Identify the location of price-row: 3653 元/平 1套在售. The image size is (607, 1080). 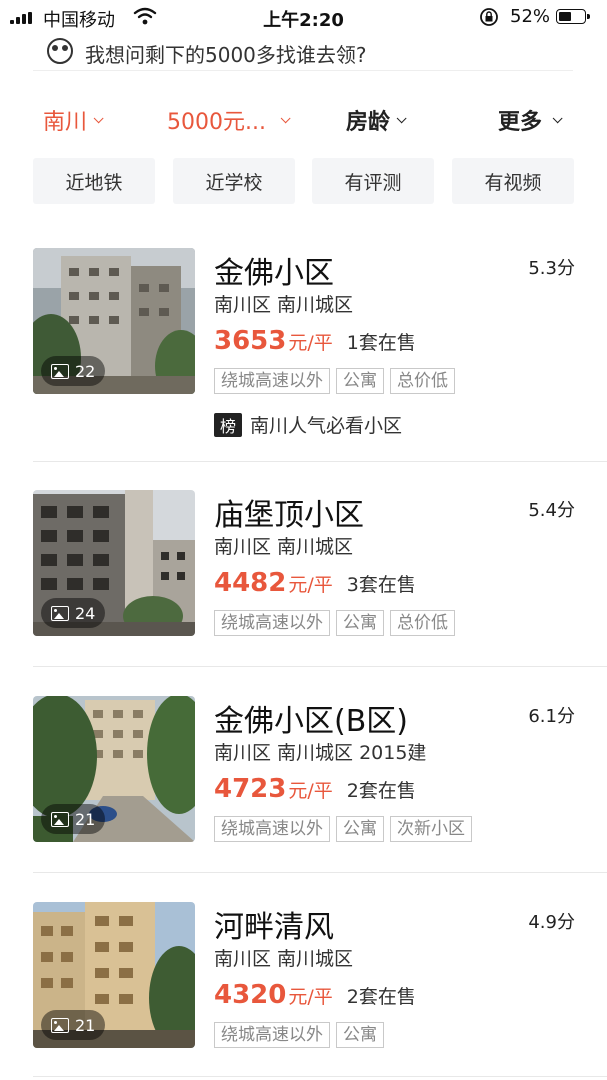
(315, 341).